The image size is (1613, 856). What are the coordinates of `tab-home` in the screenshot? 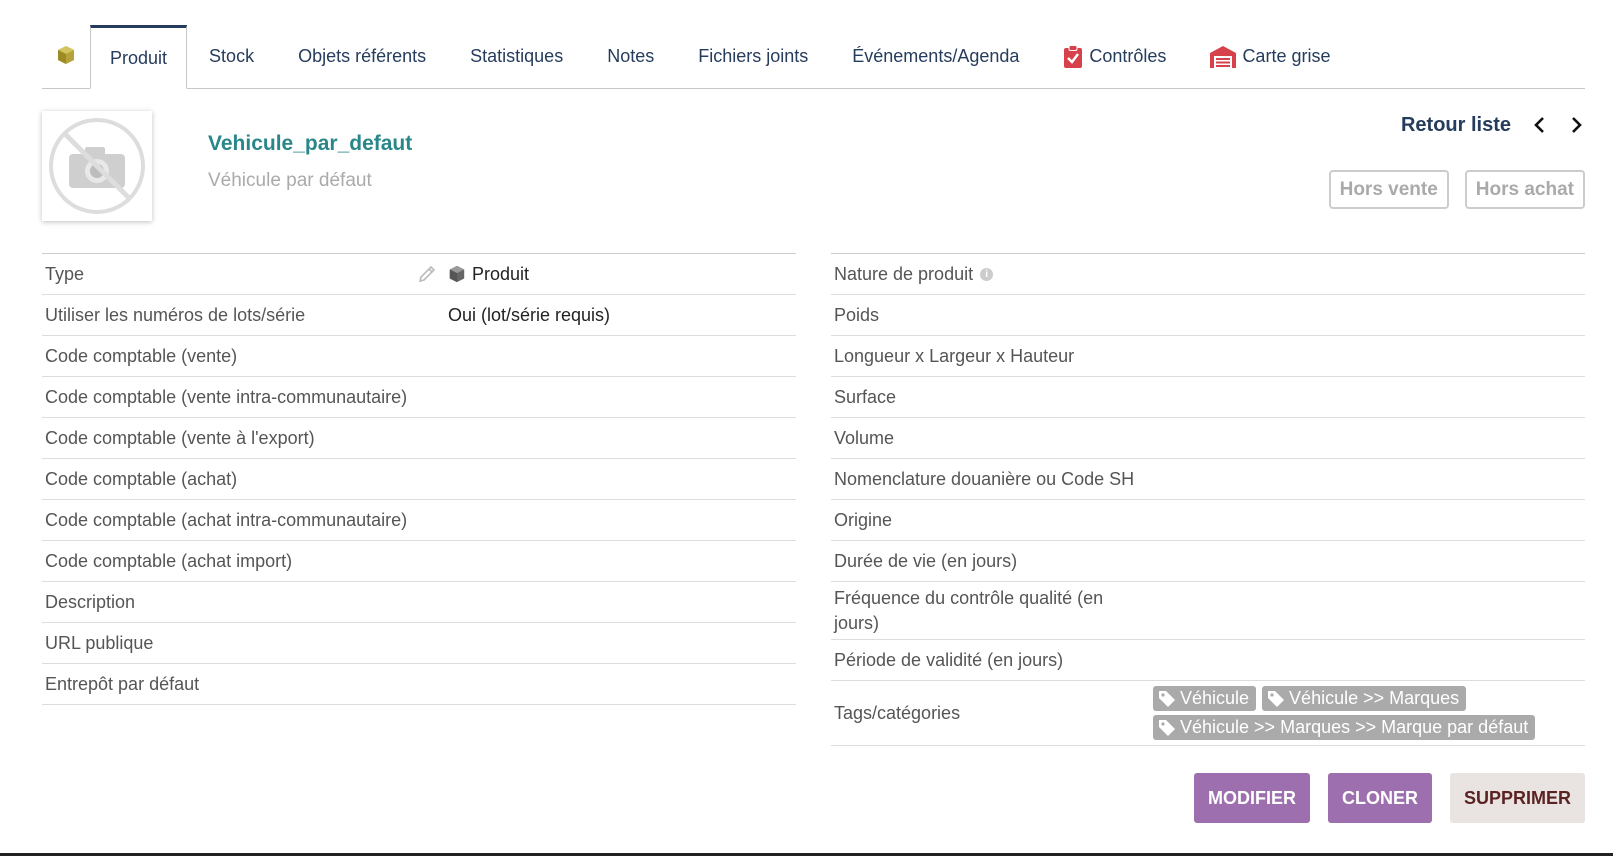 It's located at (66, 56).